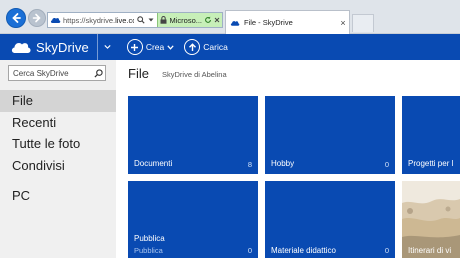  What do you see at coordinates (163, 20) in the screenshot?
I see `lock-icon` at bounding box center [163, 20].